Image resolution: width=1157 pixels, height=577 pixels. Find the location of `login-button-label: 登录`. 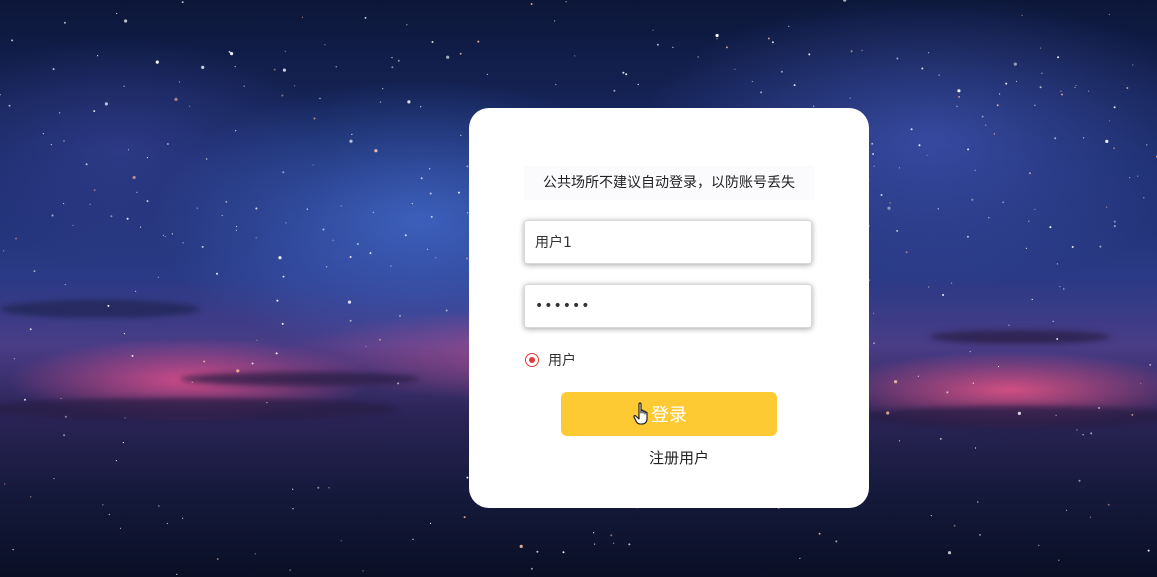

login-button-label: 登录 is located at coordinates (669, 415).